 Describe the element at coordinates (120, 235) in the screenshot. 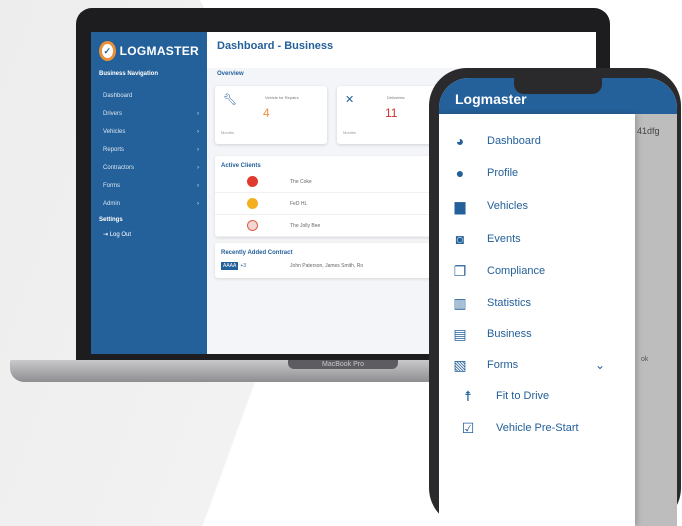

I see `logout-label: Log Out` at that location.